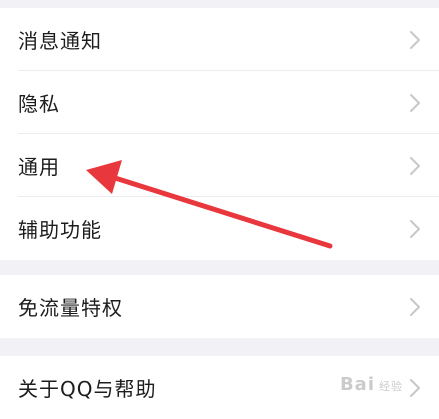  Describe the element at coordinates (60, 41) in the screenshot. I see `settings-item-label: 消息通知` at that location.